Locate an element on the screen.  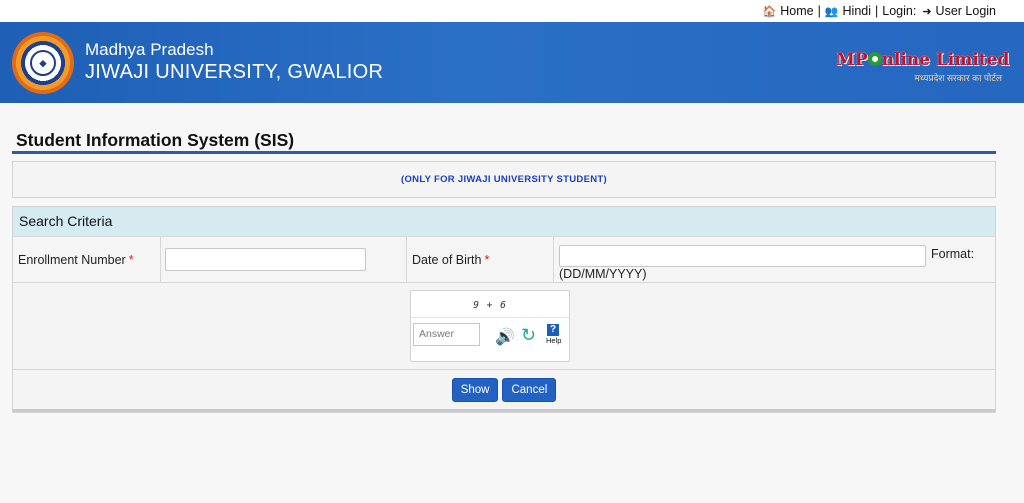
action-buttons: Show Cancel is located at coordinates (504, 389).